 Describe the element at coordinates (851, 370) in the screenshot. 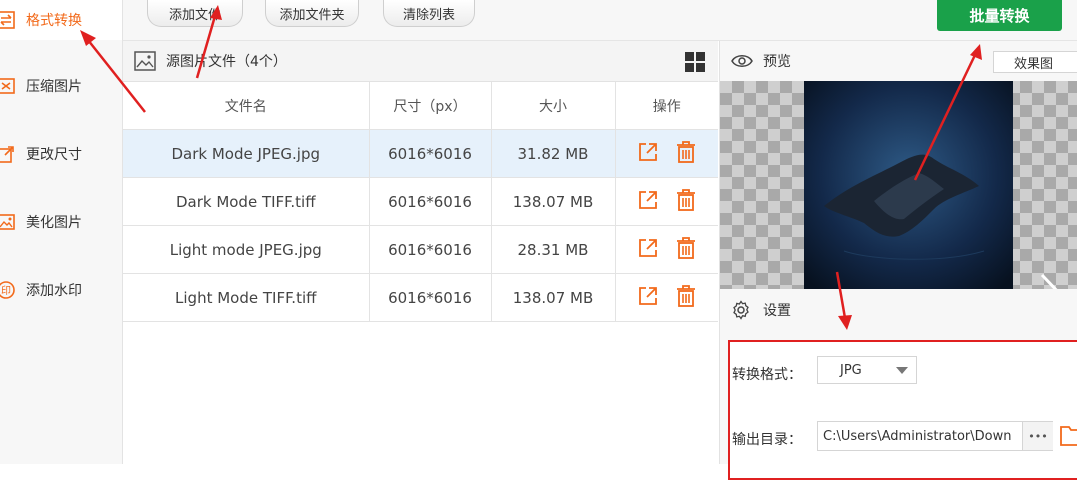

I see `format-value: JPG` at that location.